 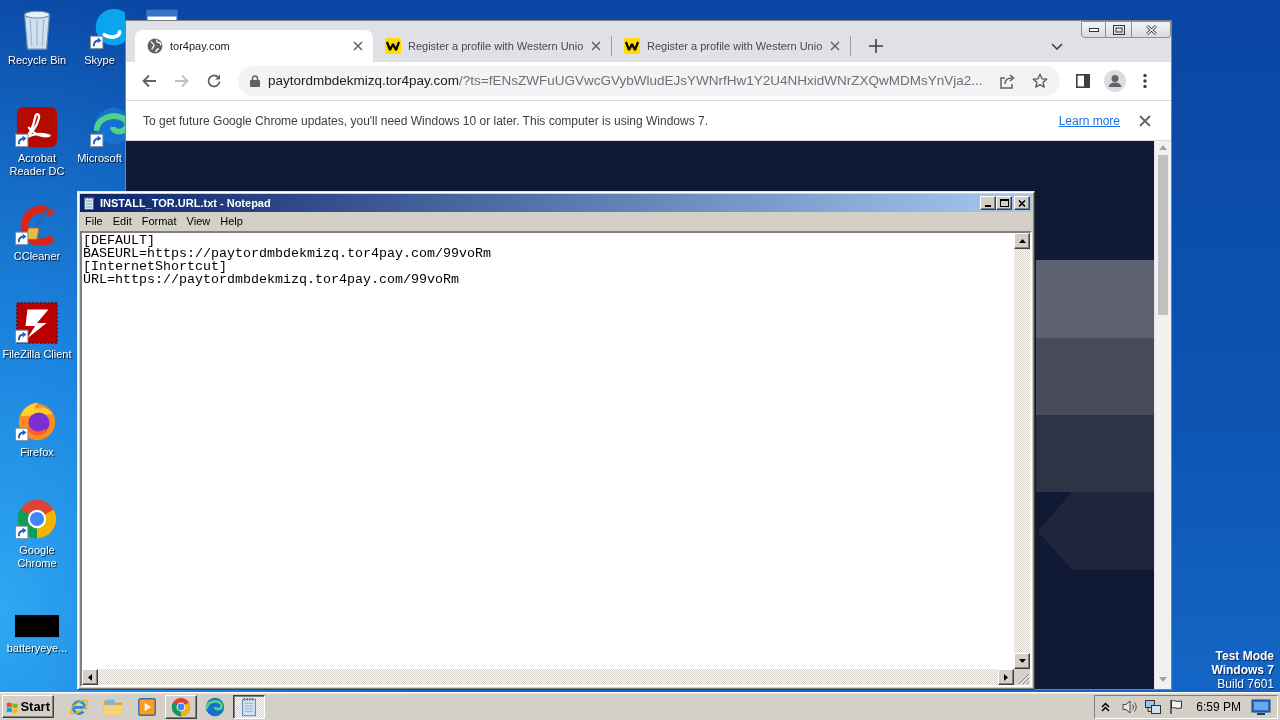 I want to click on scroll-right-button, so click(x=1006, y=677).